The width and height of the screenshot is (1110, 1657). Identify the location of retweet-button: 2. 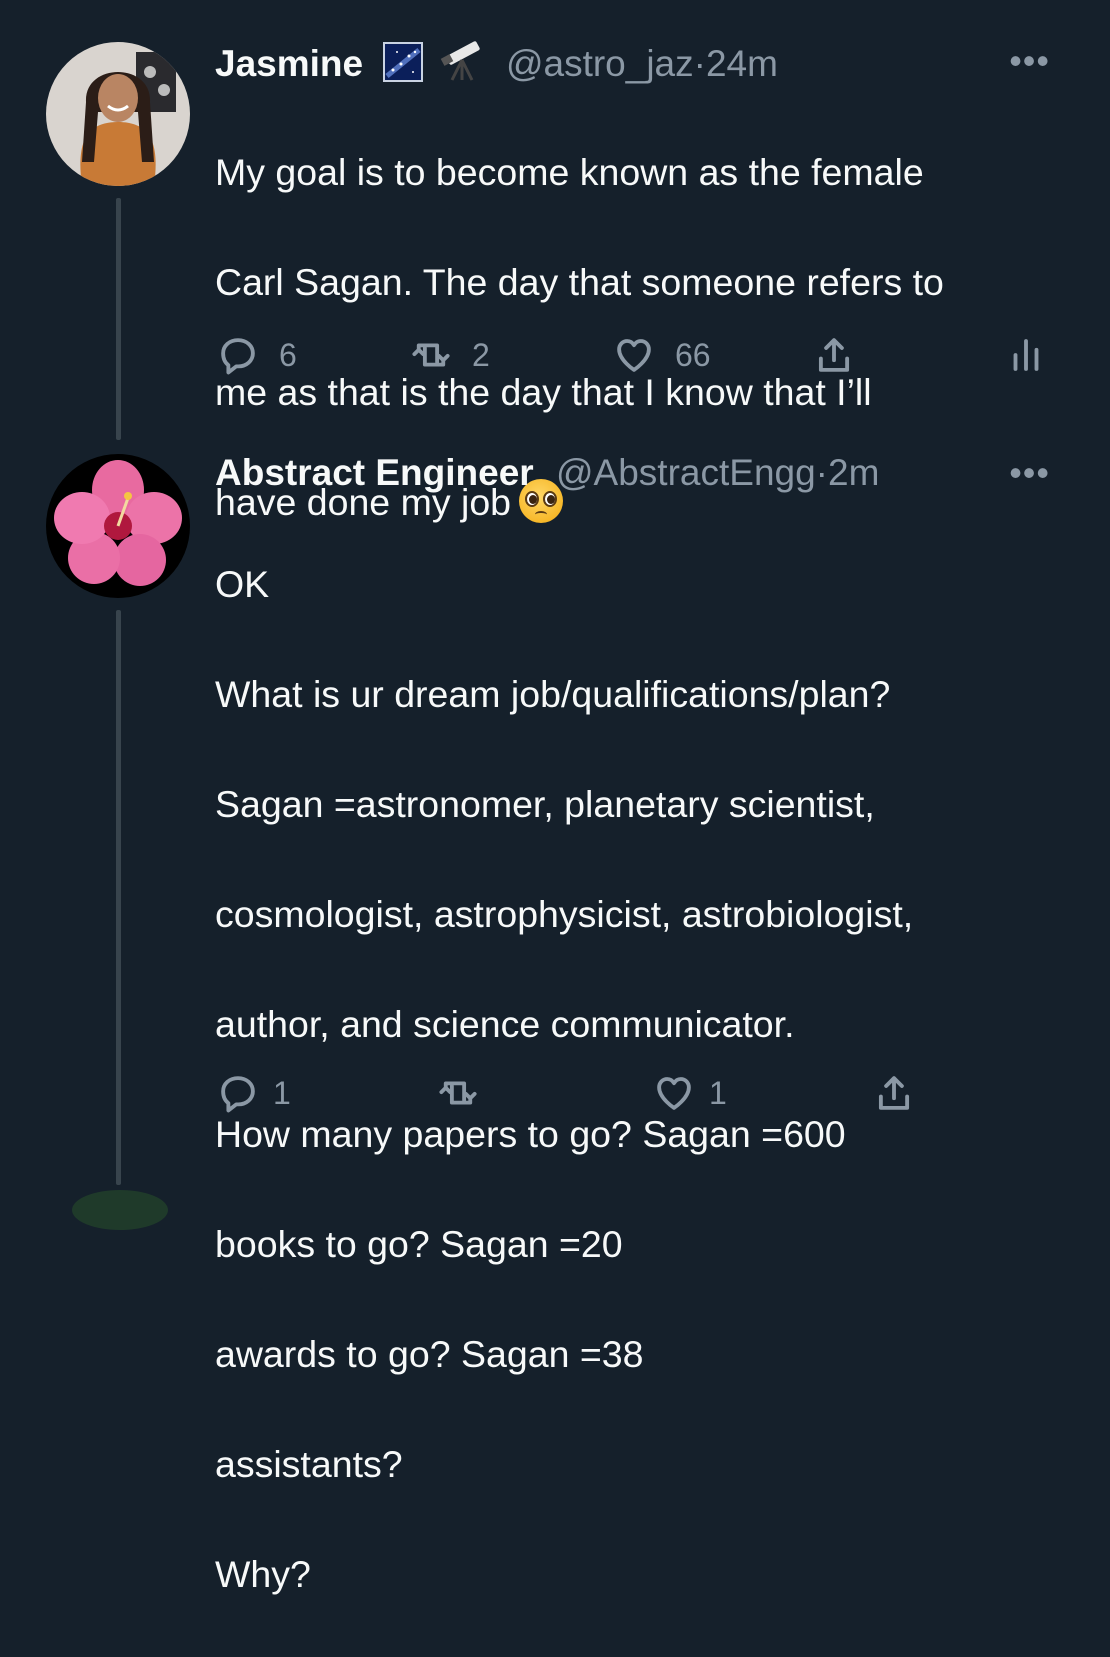
(450, 355).